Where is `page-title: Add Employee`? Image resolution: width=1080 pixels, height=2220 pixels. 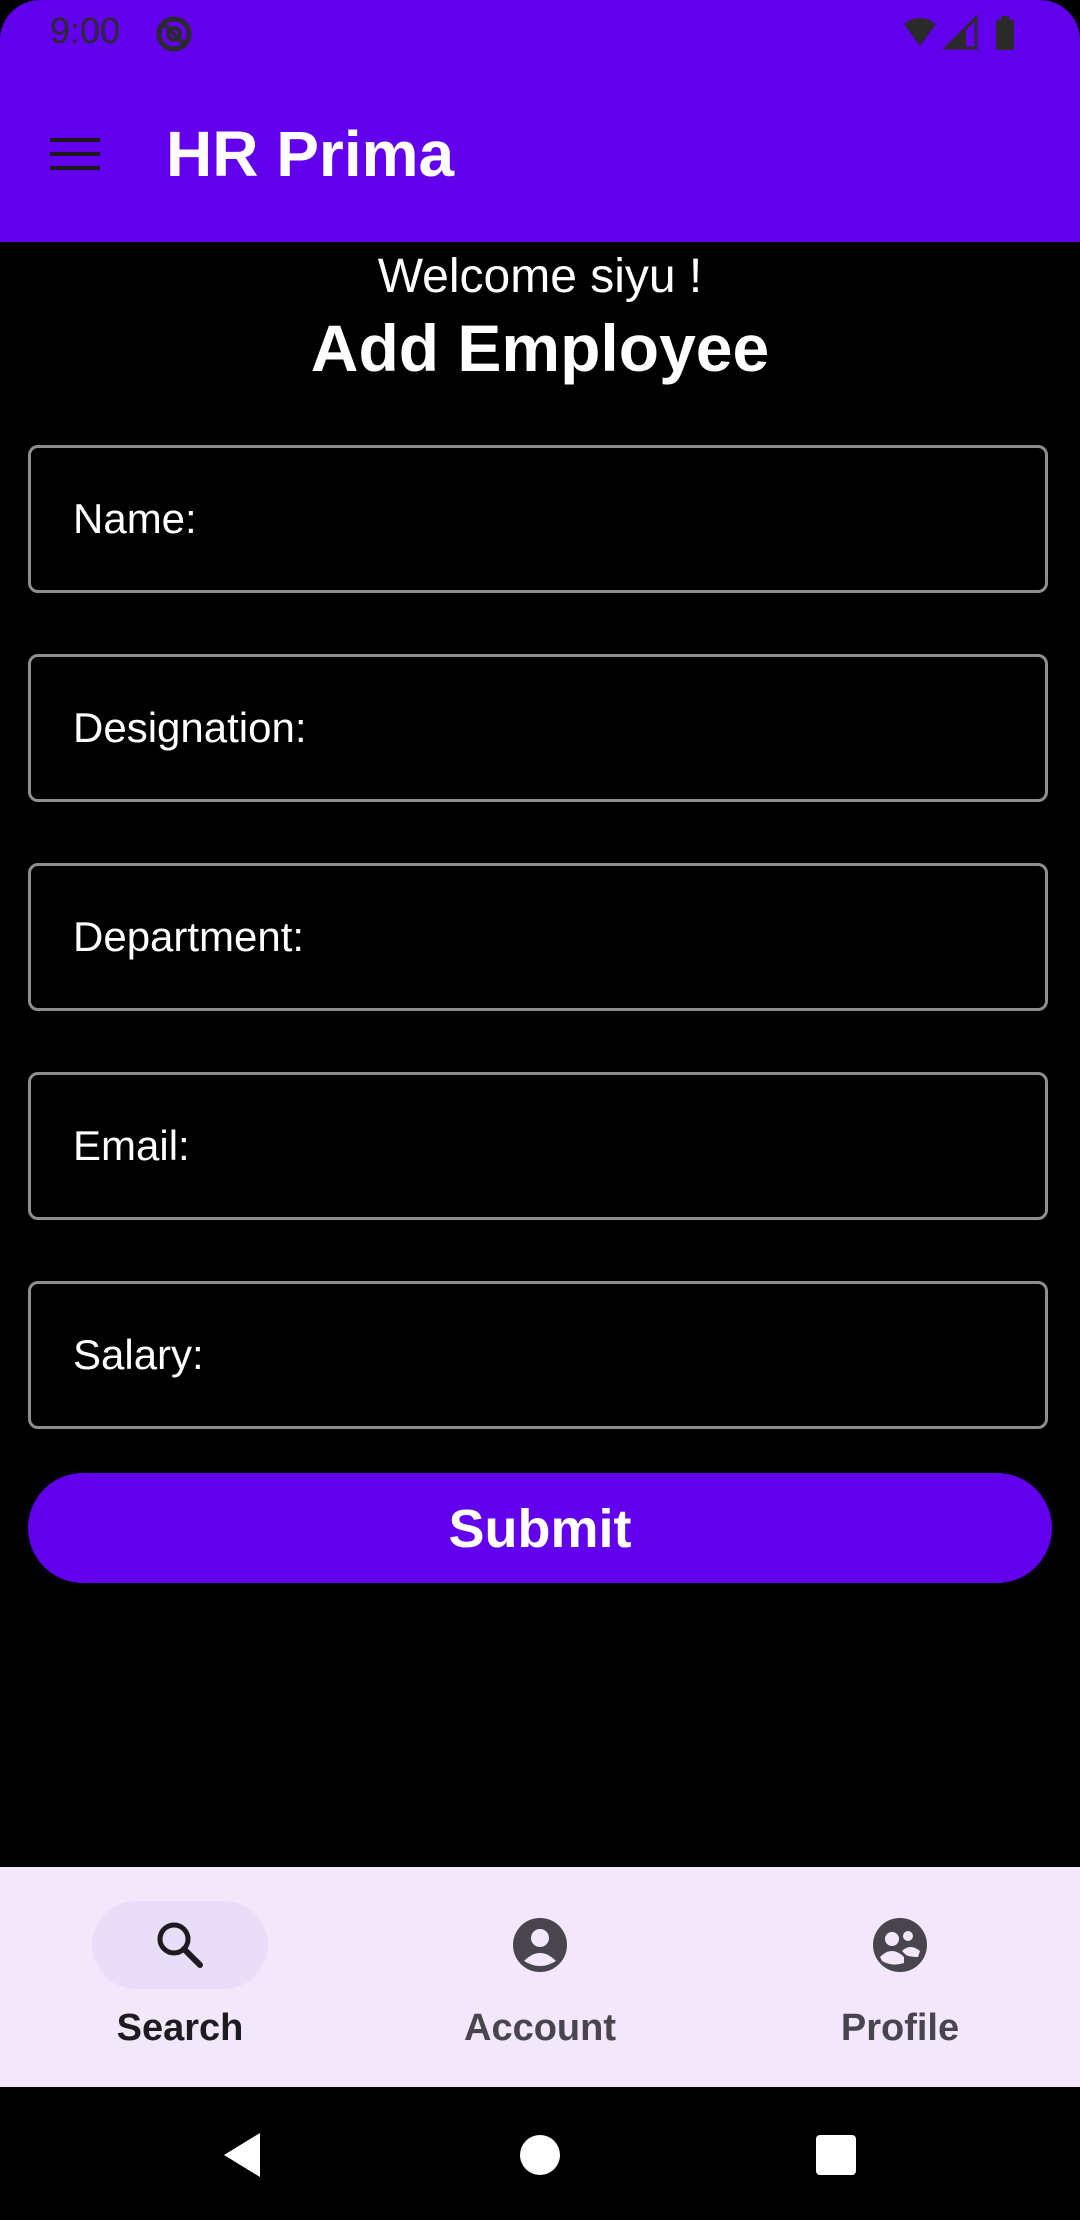 page-title: Add Employee is located at coordinates (540, 348).